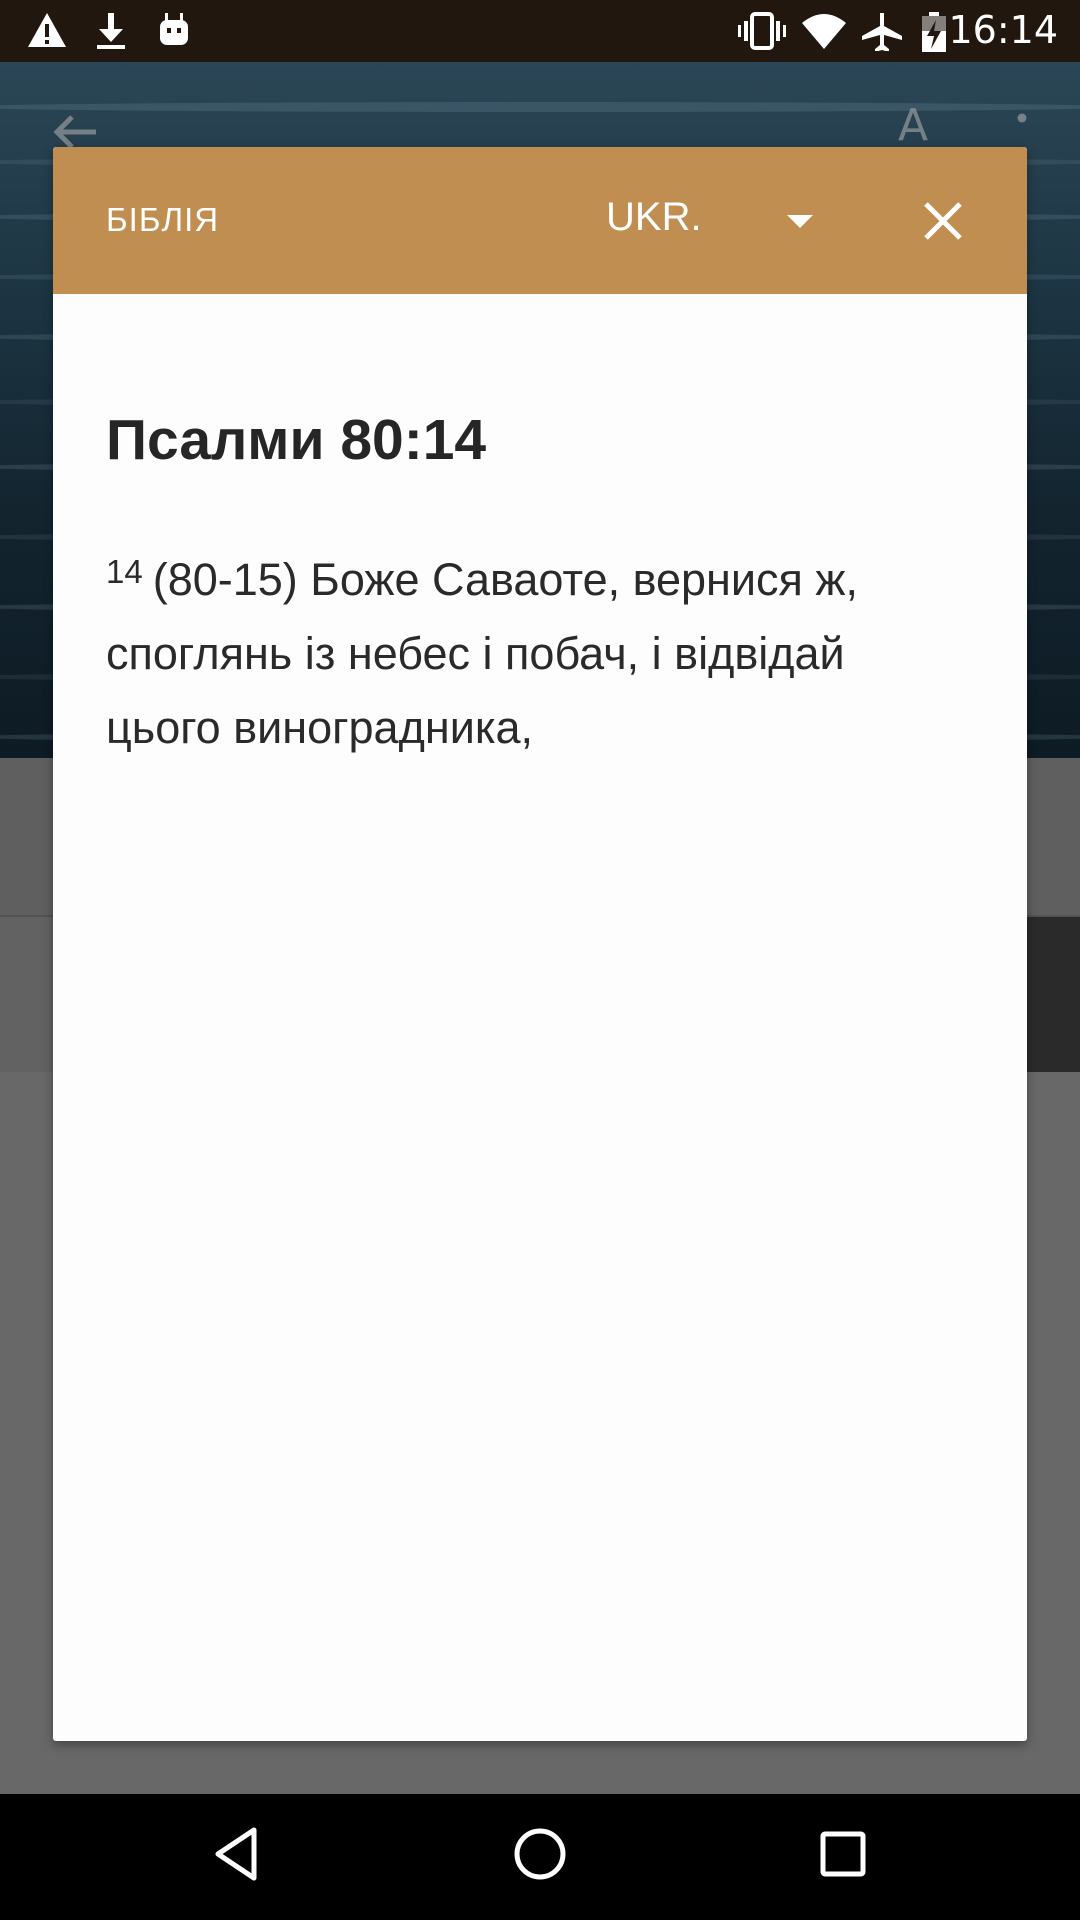 The width and height of the screenshot is (1080, 1920). What do you see at coordinates (654, 217) in the screenshot?
I see `language-select: UKR.` at bounding box center [654, 217].